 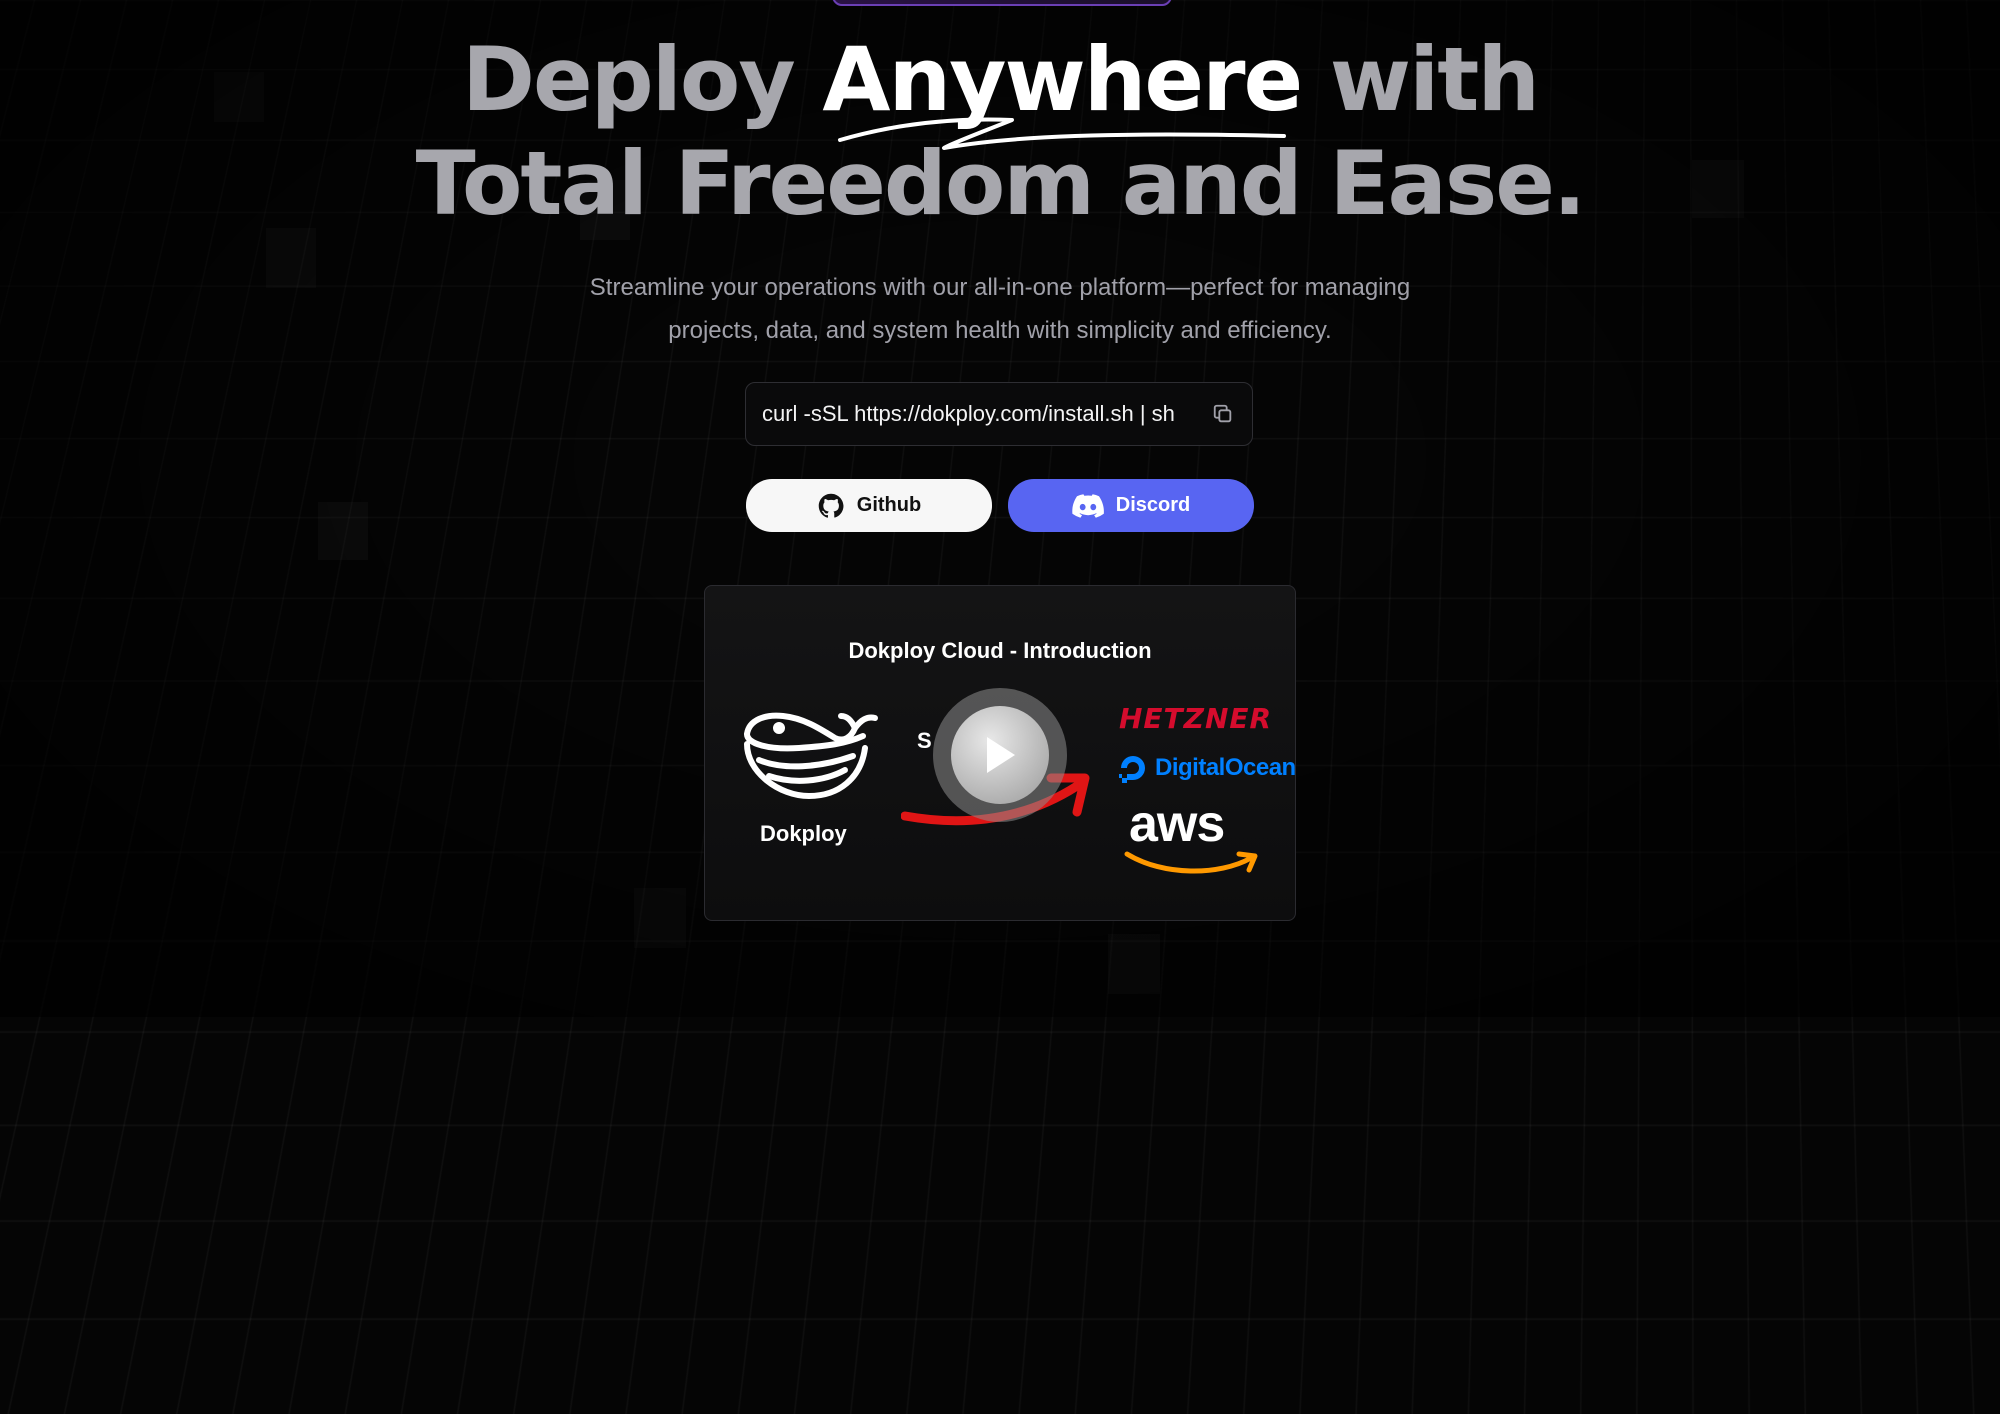 I want to click on discord-button-label: Discord, so click(x=1153, y=505).